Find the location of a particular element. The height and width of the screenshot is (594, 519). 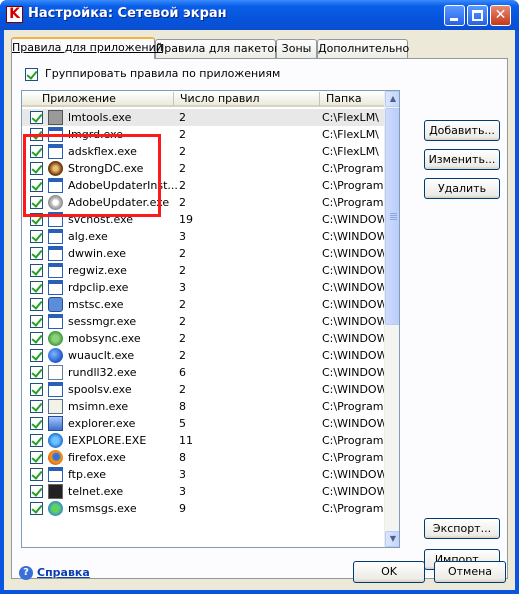

minimize-button is located at coordinates (454, 15).